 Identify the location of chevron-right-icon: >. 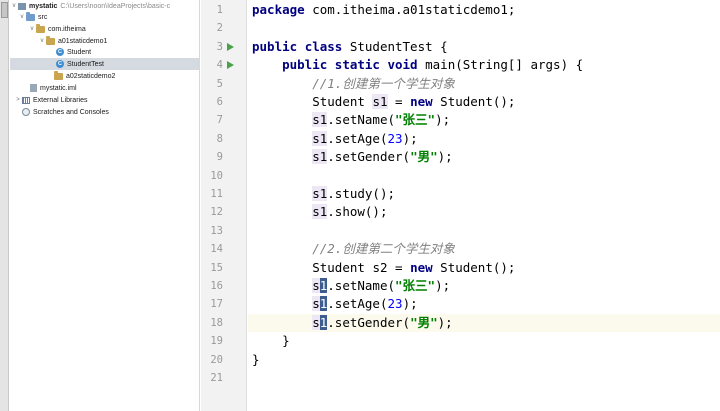
(18, 100).